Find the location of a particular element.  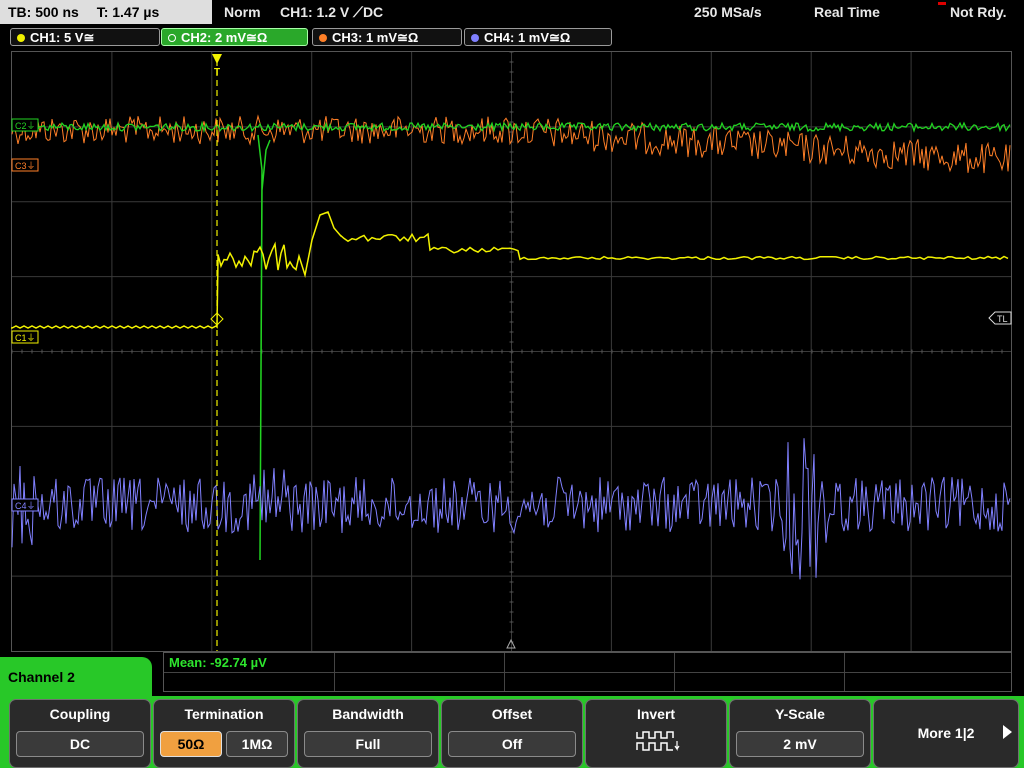

invert-softkey: Invert is located at coordinates (656, 733).